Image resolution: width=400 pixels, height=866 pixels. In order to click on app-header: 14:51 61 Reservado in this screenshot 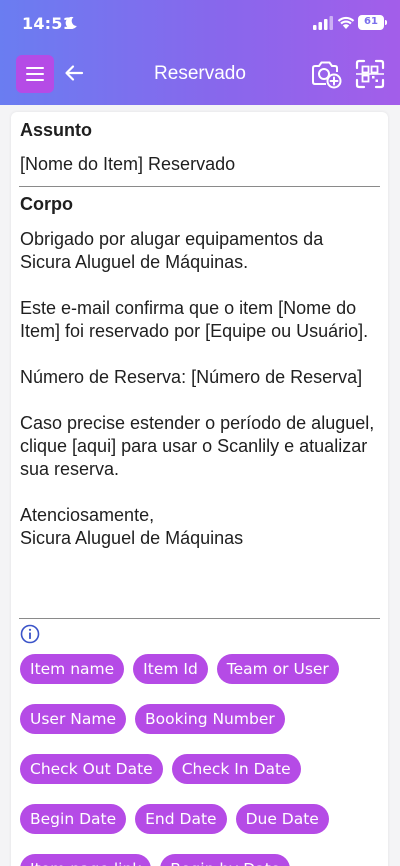, I will do `click(200, 52)`.